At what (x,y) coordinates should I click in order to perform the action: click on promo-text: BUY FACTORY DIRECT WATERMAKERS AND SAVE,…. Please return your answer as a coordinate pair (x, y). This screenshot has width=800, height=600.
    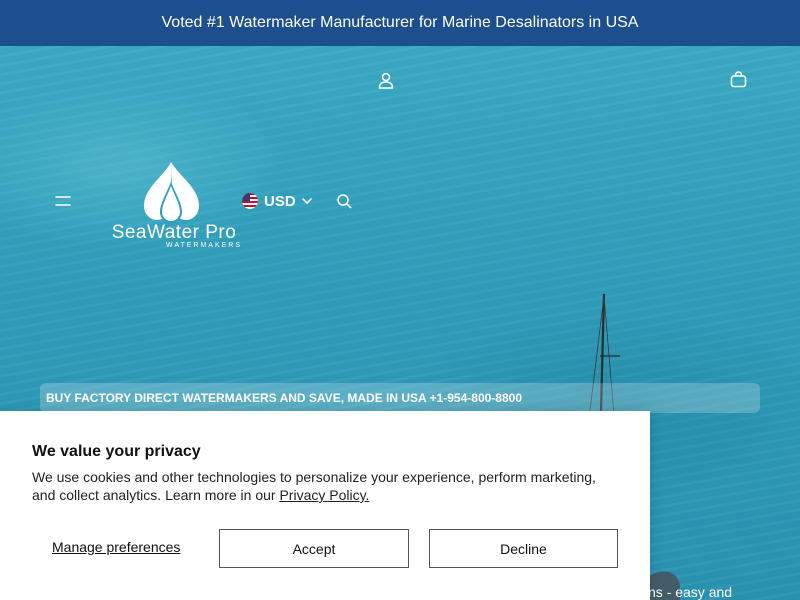
    Looking at the image, I should click on (284, 398).